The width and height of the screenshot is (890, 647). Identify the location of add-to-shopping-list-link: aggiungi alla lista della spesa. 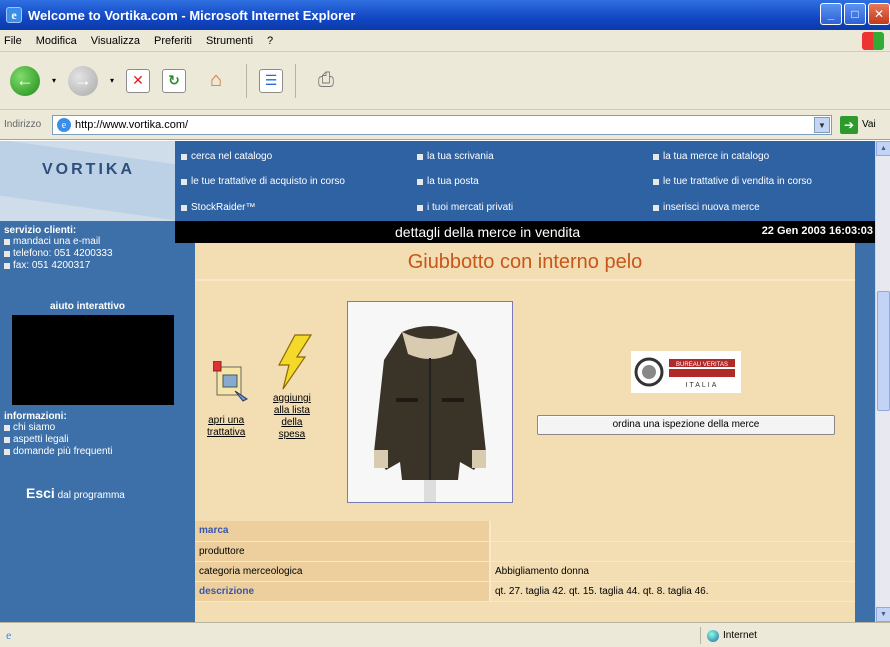
(292, 417).